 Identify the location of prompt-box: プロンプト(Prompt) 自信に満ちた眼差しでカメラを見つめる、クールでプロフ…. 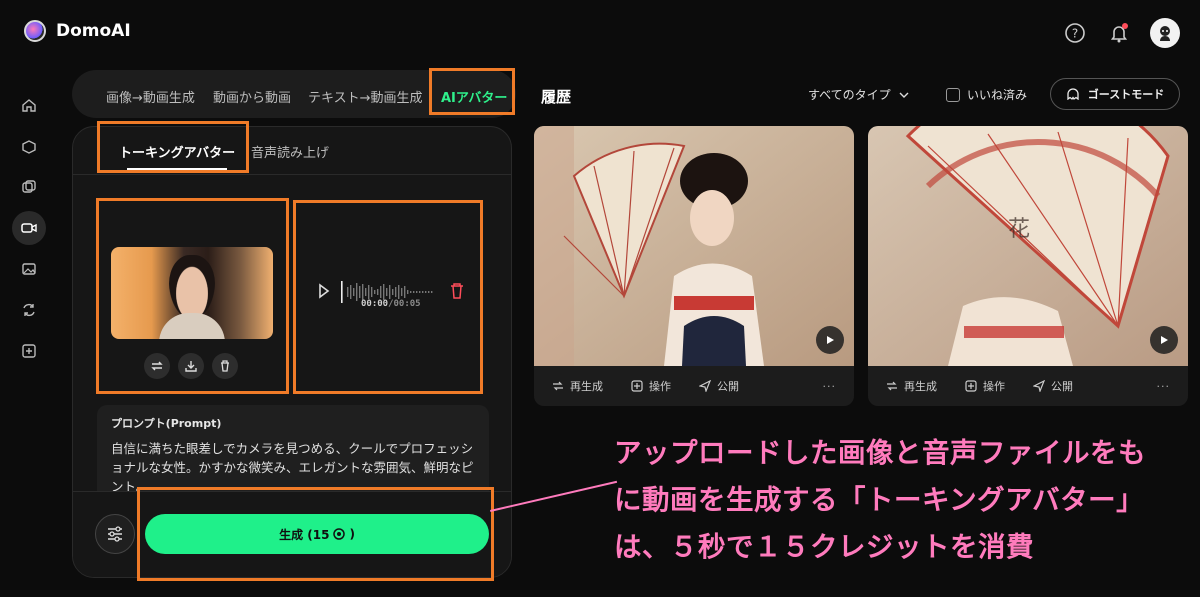
(293, 454).